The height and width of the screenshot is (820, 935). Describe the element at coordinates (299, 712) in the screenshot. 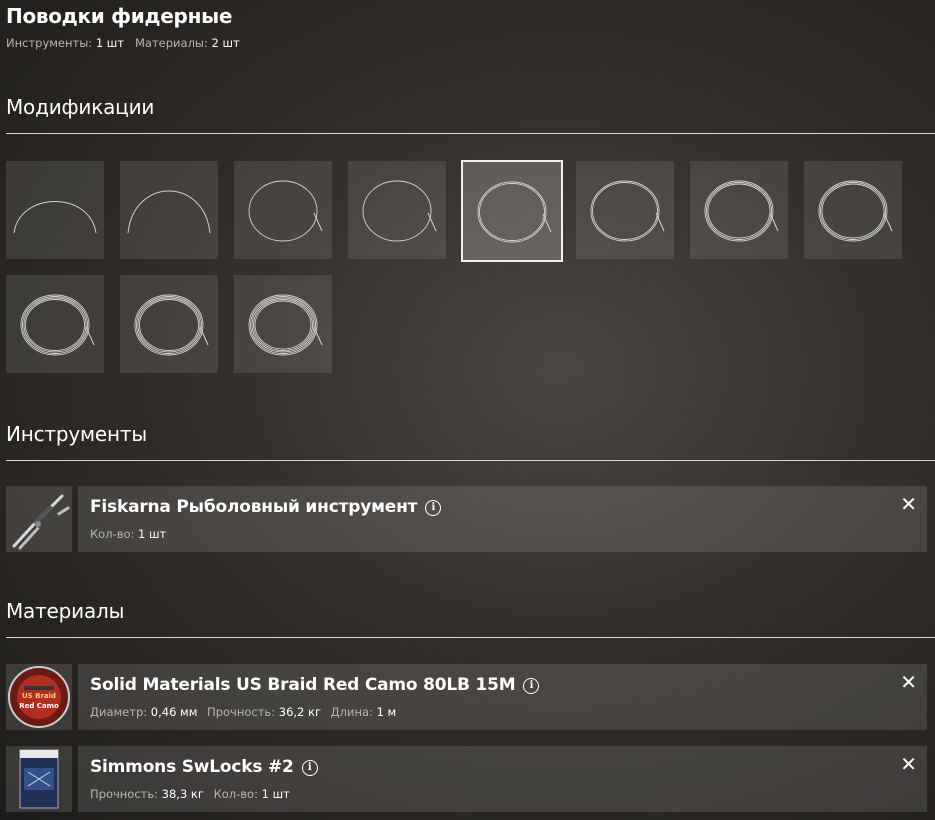

I see `strength-value: 36,2 кг` at that location.